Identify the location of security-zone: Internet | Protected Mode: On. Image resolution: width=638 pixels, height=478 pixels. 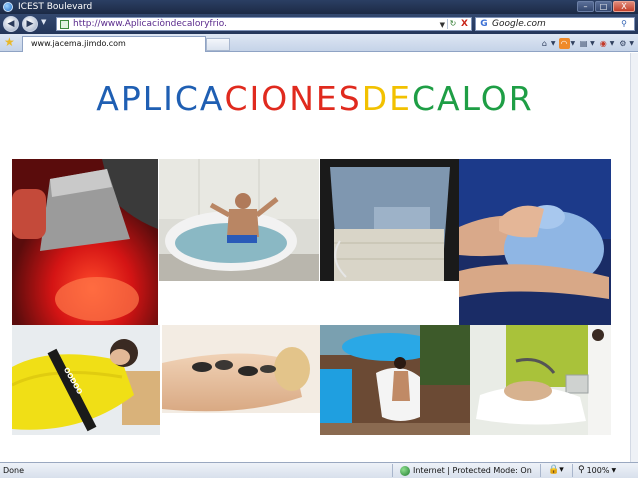
(466, 470).